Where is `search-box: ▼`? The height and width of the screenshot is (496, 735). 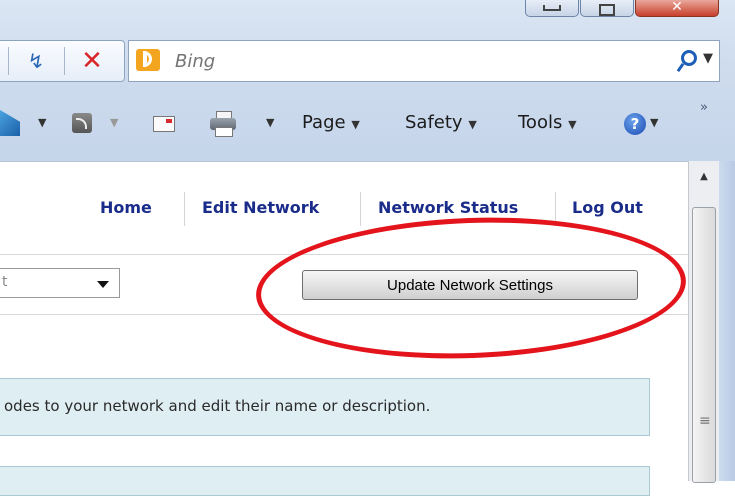
search-box: ▼ is located at coordinates (424, 61).